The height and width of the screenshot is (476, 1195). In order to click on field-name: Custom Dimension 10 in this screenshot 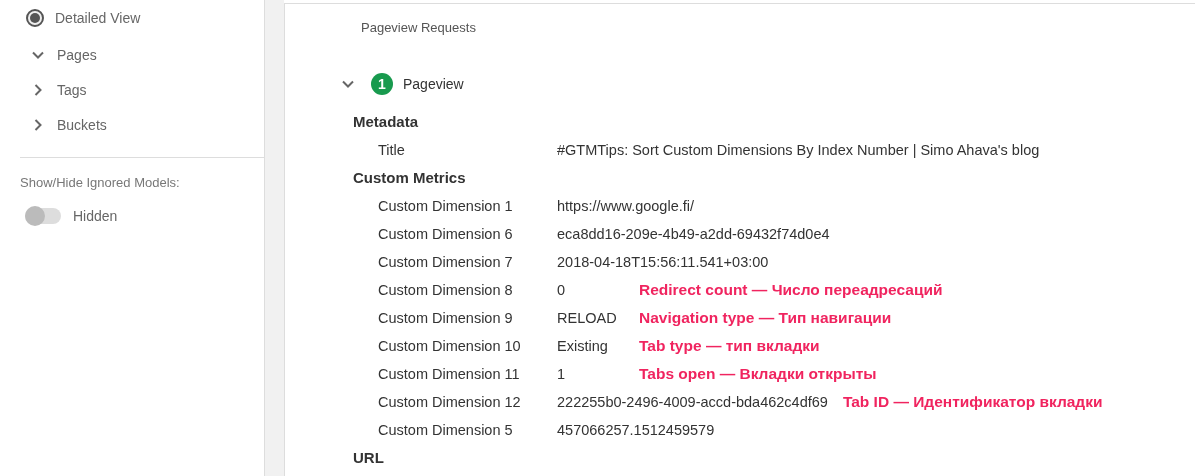, I will do `click(450, 346)`.